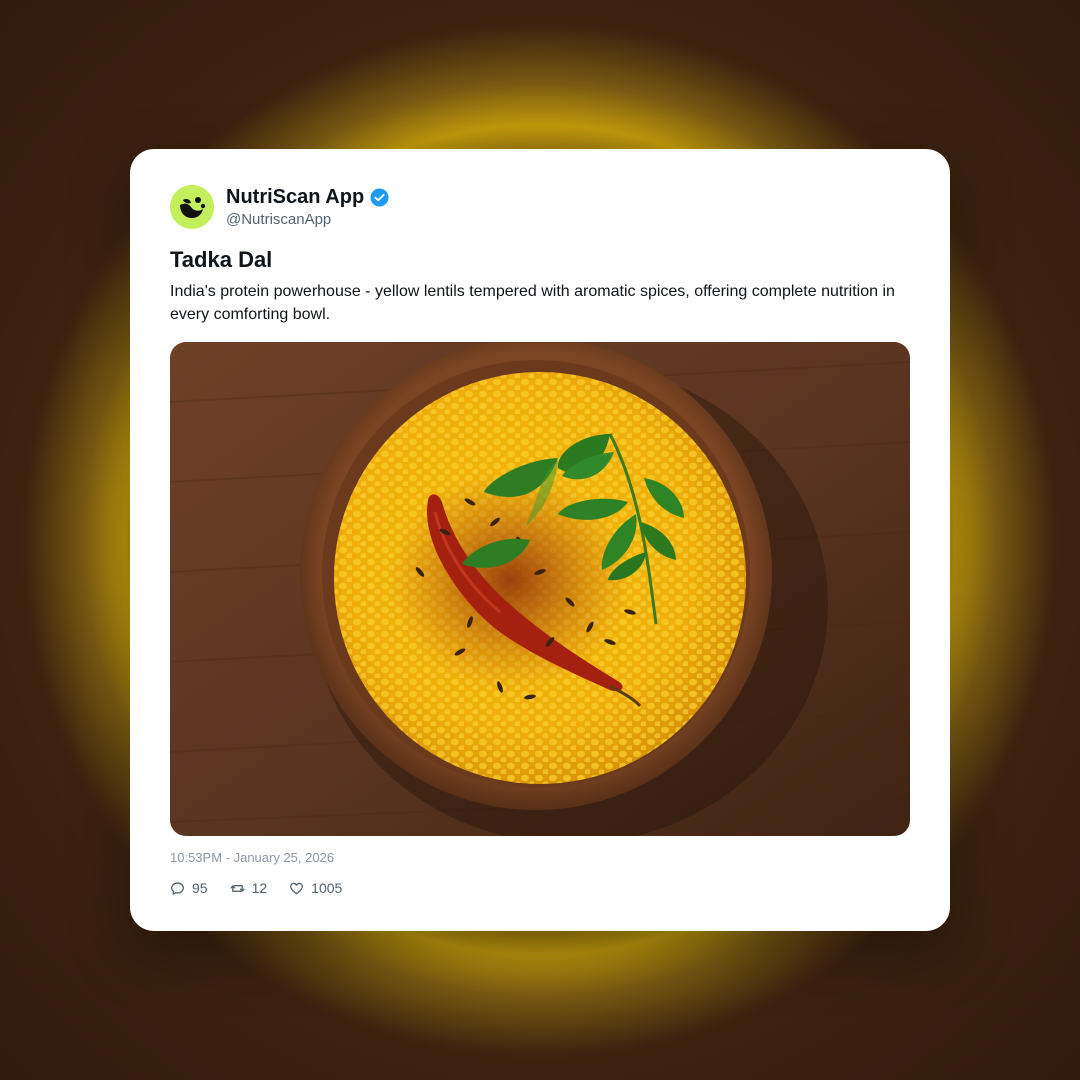 Image resolution: width=1080 pixels, height=1080 pixels. Describe the element at coordinates (177, 888) in the screenshot. I see `comment-icon` at that location.